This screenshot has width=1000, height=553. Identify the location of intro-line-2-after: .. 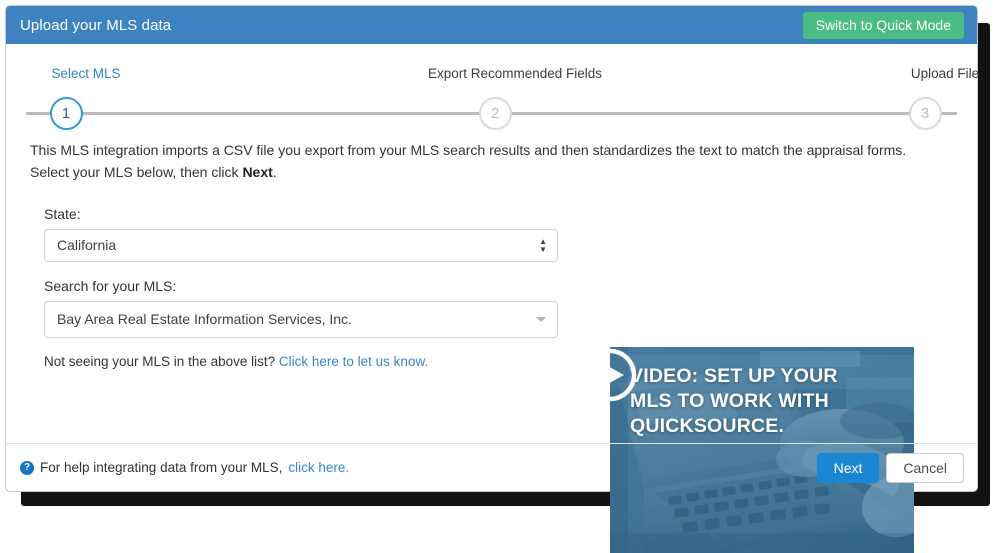
(274, 172).